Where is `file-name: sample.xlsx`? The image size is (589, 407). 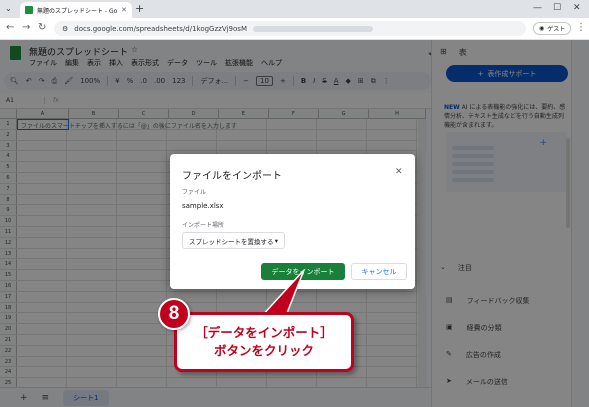 file-name: sample.xlsx is located at coordinates (203, 206).